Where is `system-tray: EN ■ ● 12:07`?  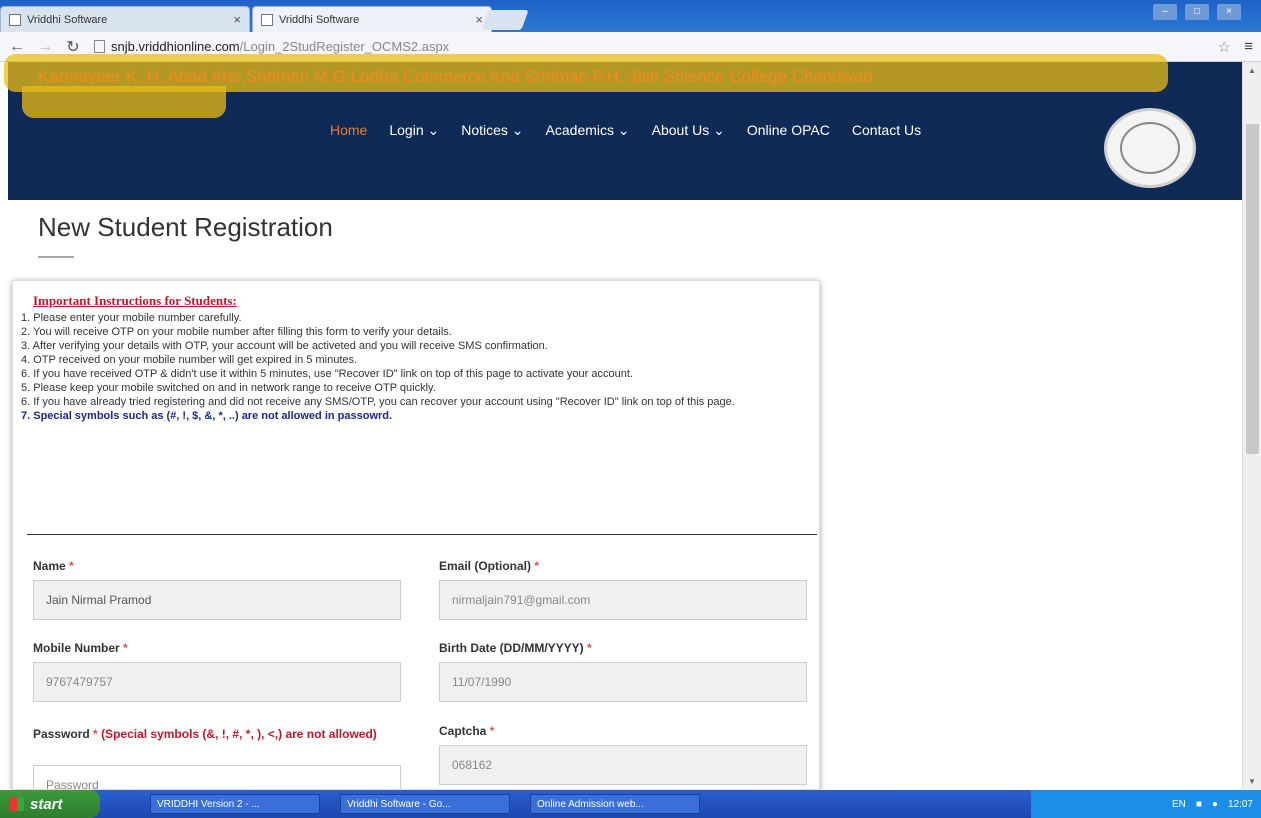 system-tray: EN ■ ● 12:07 is located at coordinates (1146, 804).